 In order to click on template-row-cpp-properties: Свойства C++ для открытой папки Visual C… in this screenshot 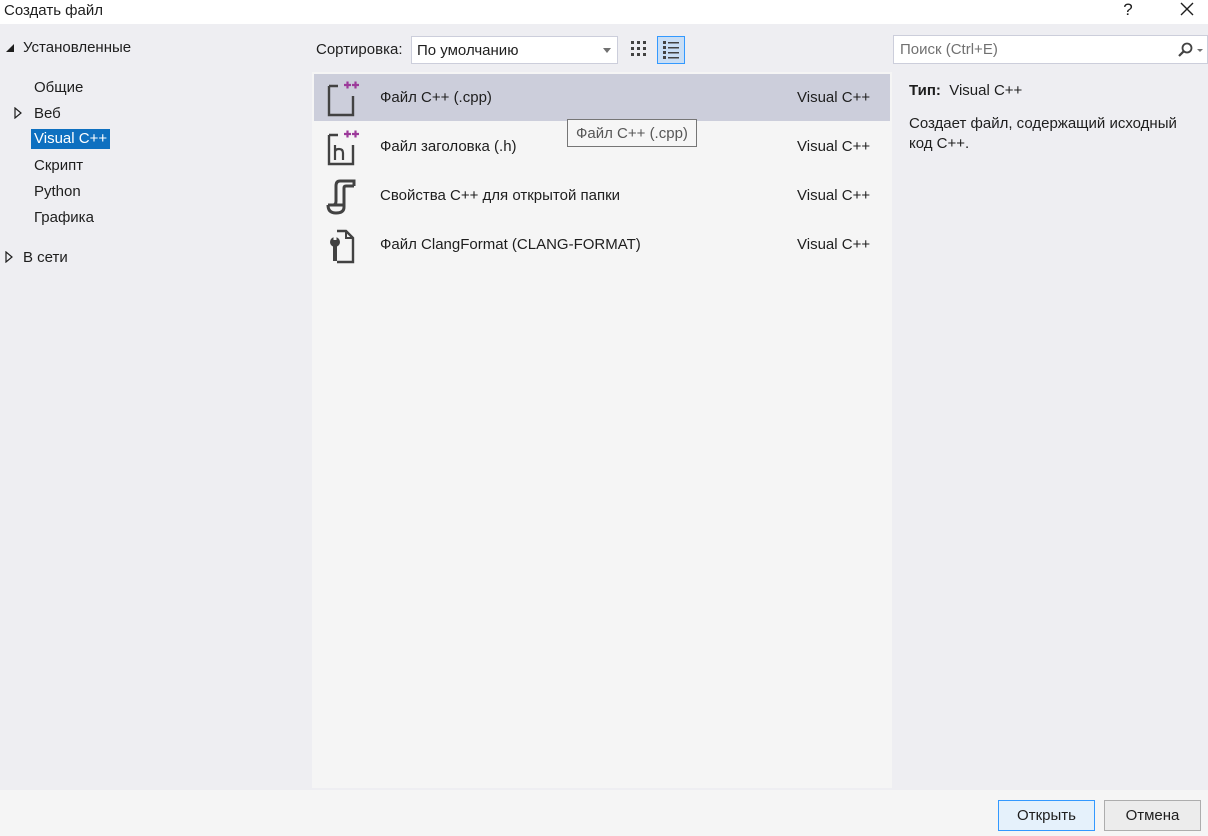, I will do `click(602, 195)`.